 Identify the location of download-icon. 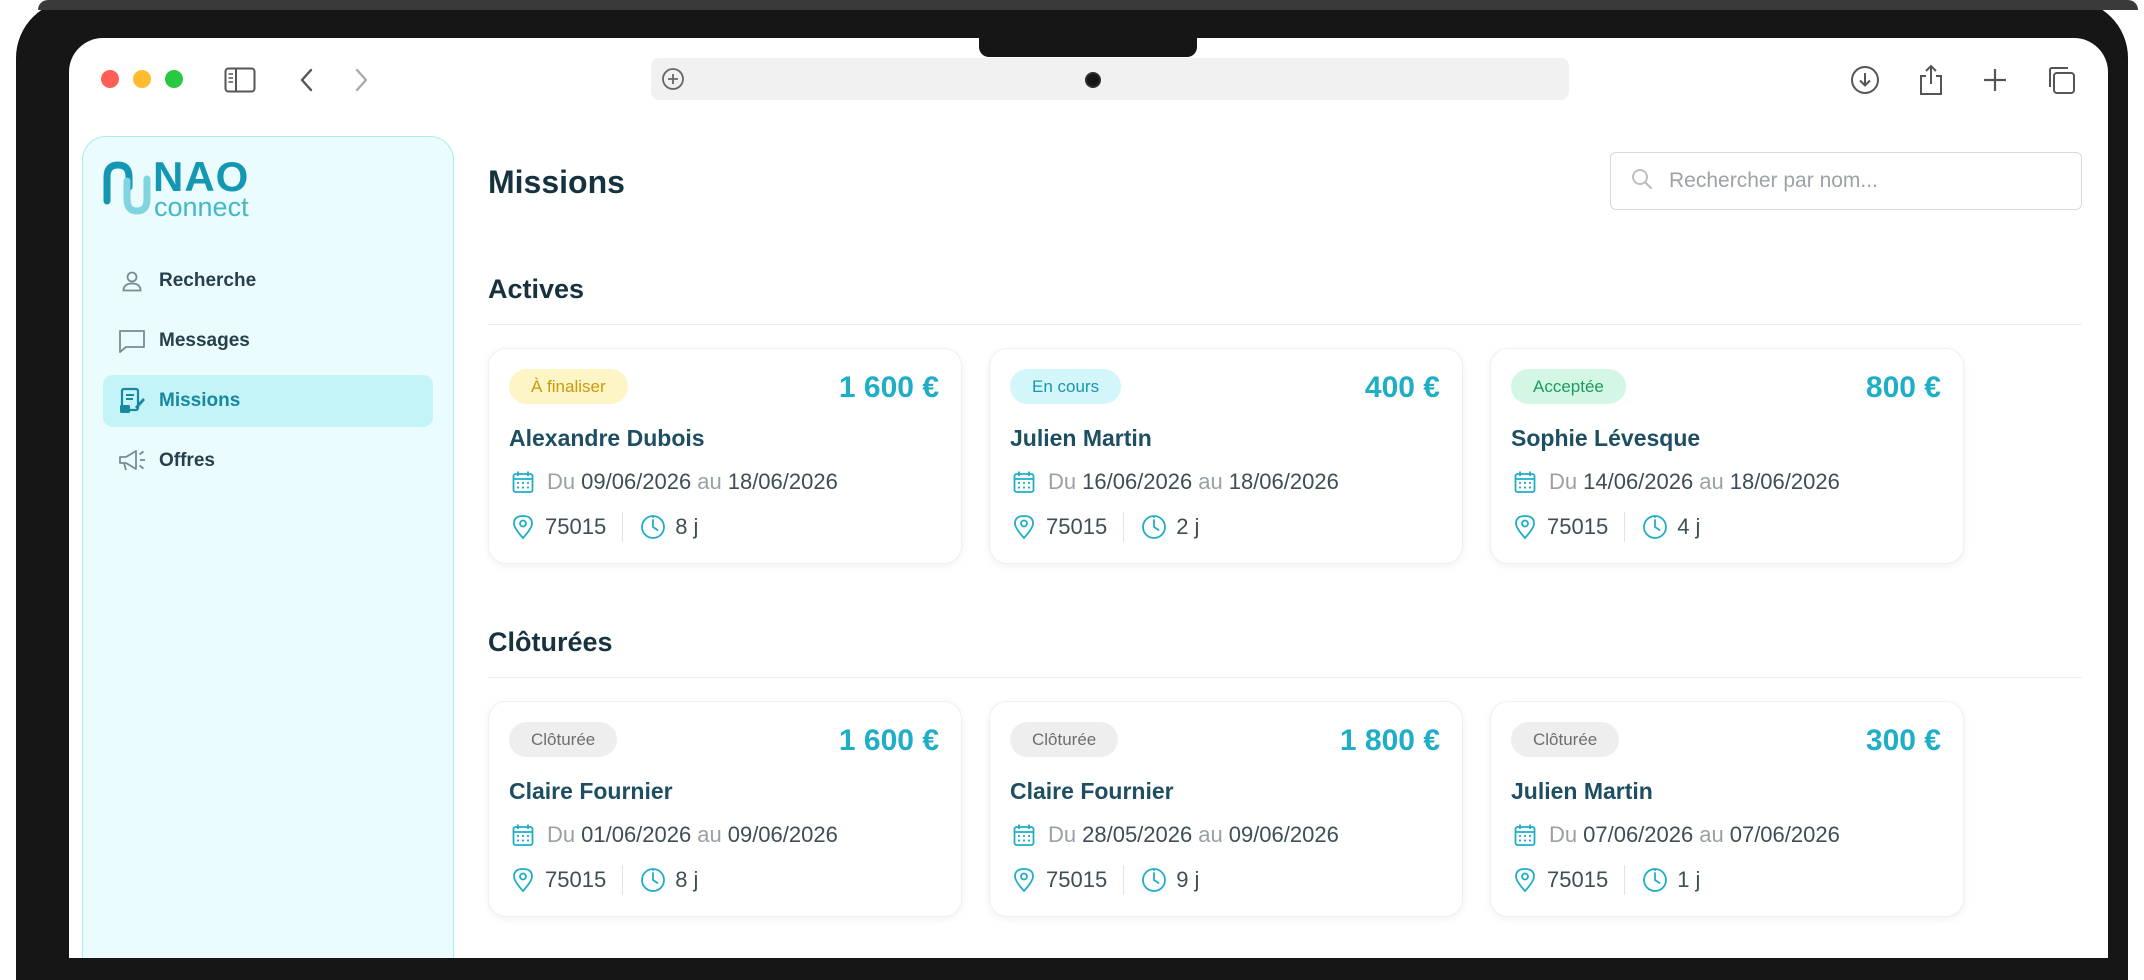
(1865, 80).